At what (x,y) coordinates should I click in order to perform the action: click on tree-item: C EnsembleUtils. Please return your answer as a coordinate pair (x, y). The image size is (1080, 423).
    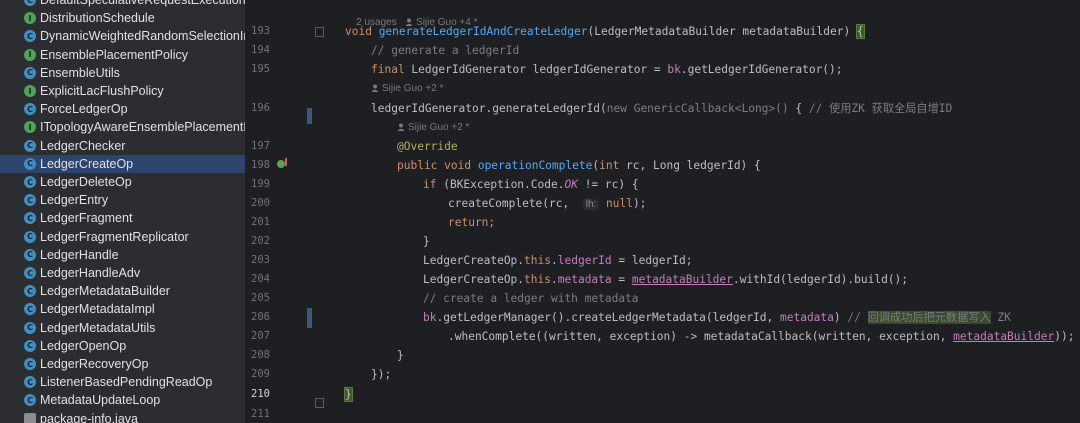
    Looking at the image, I should click on (122, 73).